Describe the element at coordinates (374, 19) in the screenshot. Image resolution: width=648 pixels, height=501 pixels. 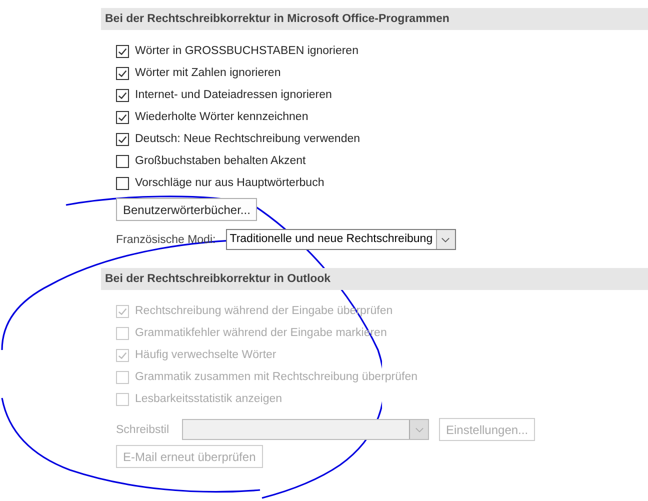
I see `section-header: Bei der Rechtschreibkorrektur in Microsoft Office-Programmen` at that location.